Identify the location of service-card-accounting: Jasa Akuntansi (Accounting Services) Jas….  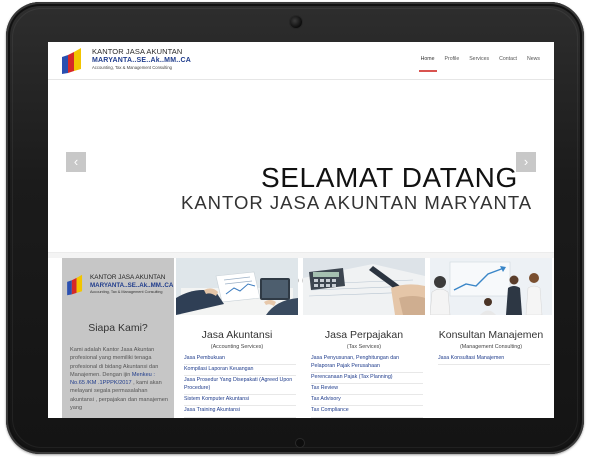
(237, 338).